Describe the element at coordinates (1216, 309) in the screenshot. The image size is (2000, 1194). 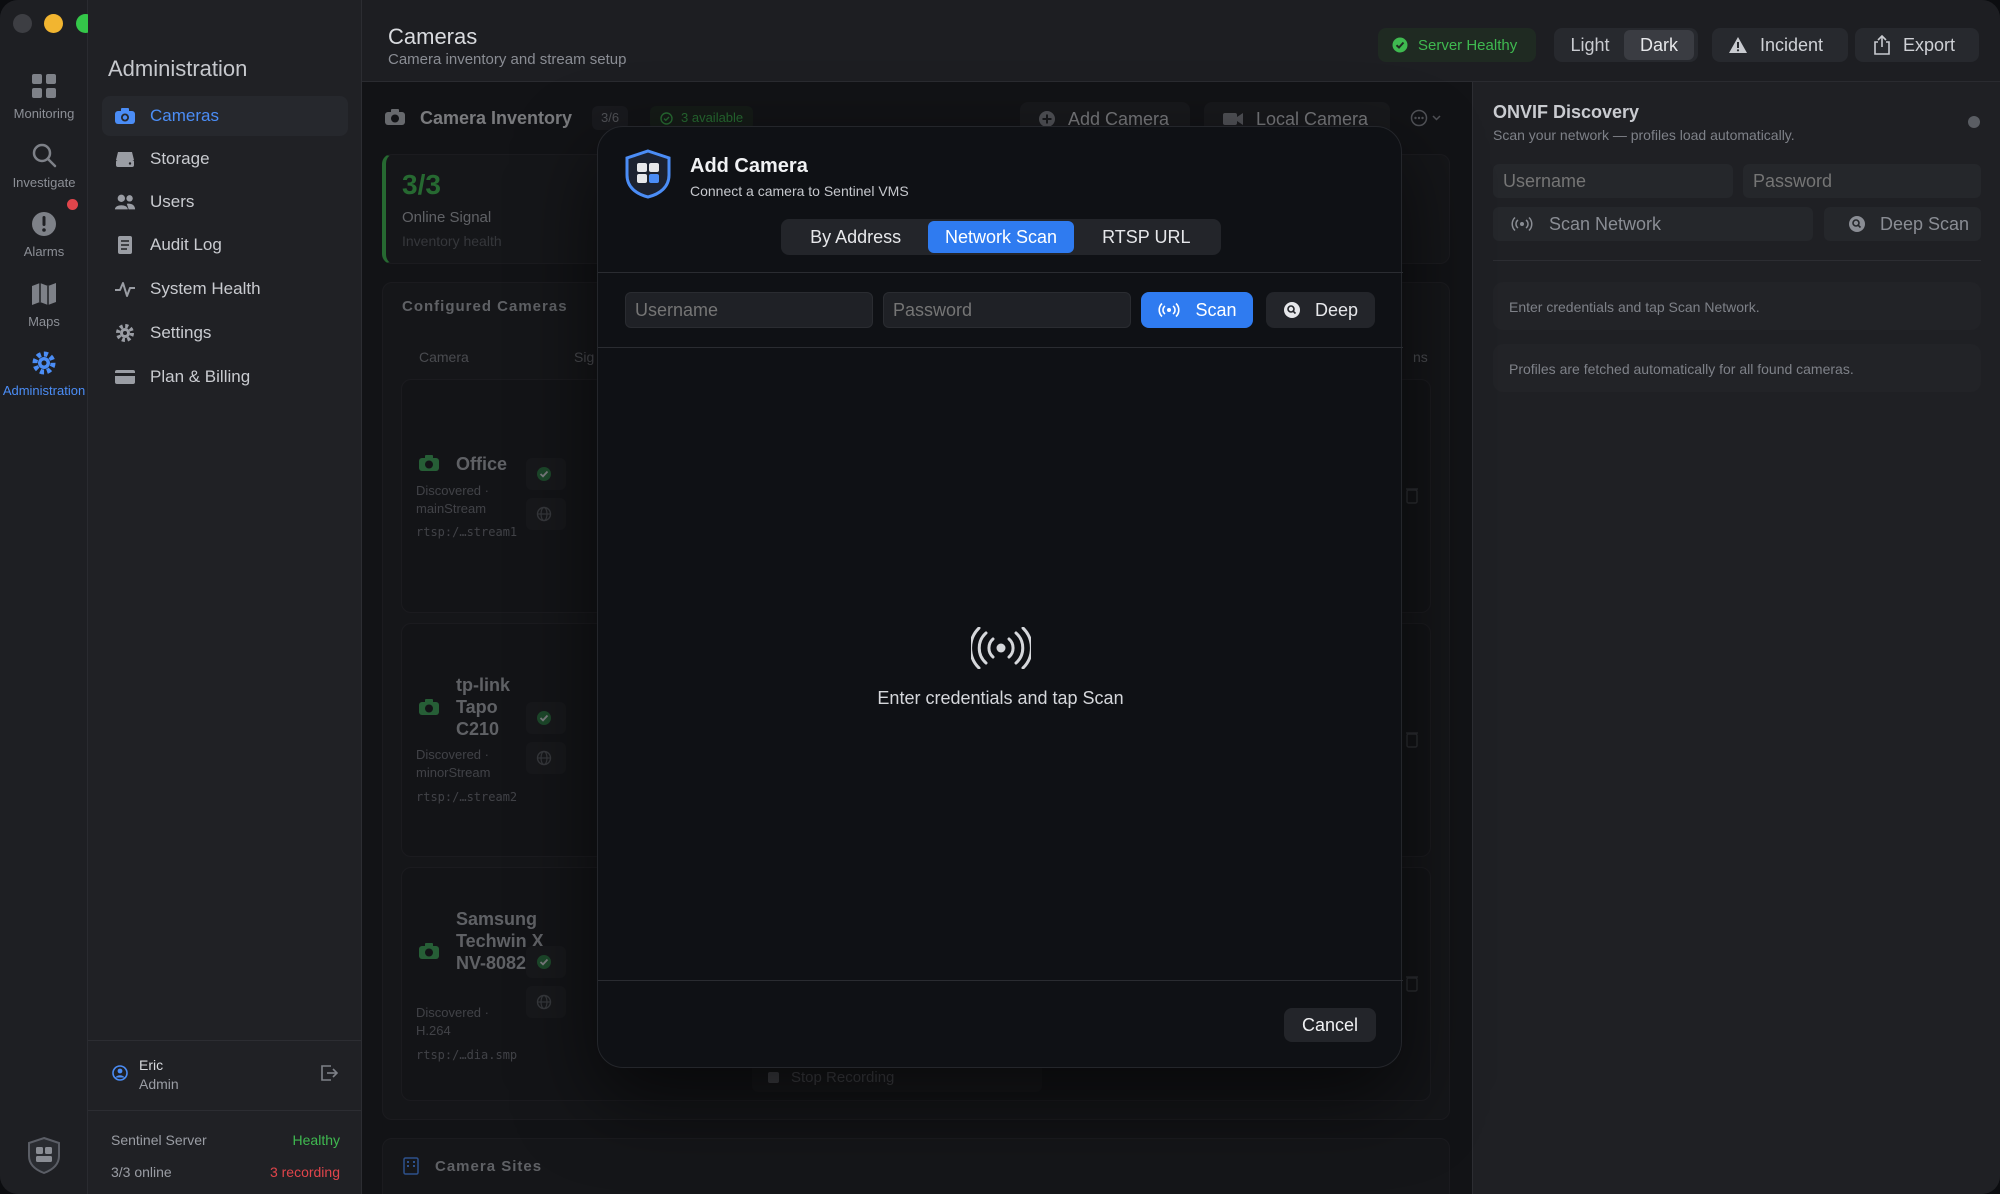
I see `scan-label: Scan` at that location.